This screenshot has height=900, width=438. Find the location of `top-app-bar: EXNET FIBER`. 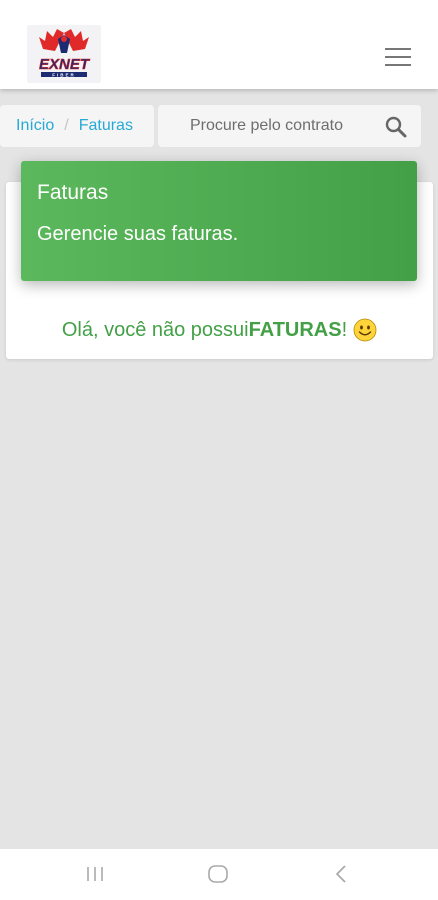

top-app-bar: EXNET FIBER is located at coordinates (219, 44).